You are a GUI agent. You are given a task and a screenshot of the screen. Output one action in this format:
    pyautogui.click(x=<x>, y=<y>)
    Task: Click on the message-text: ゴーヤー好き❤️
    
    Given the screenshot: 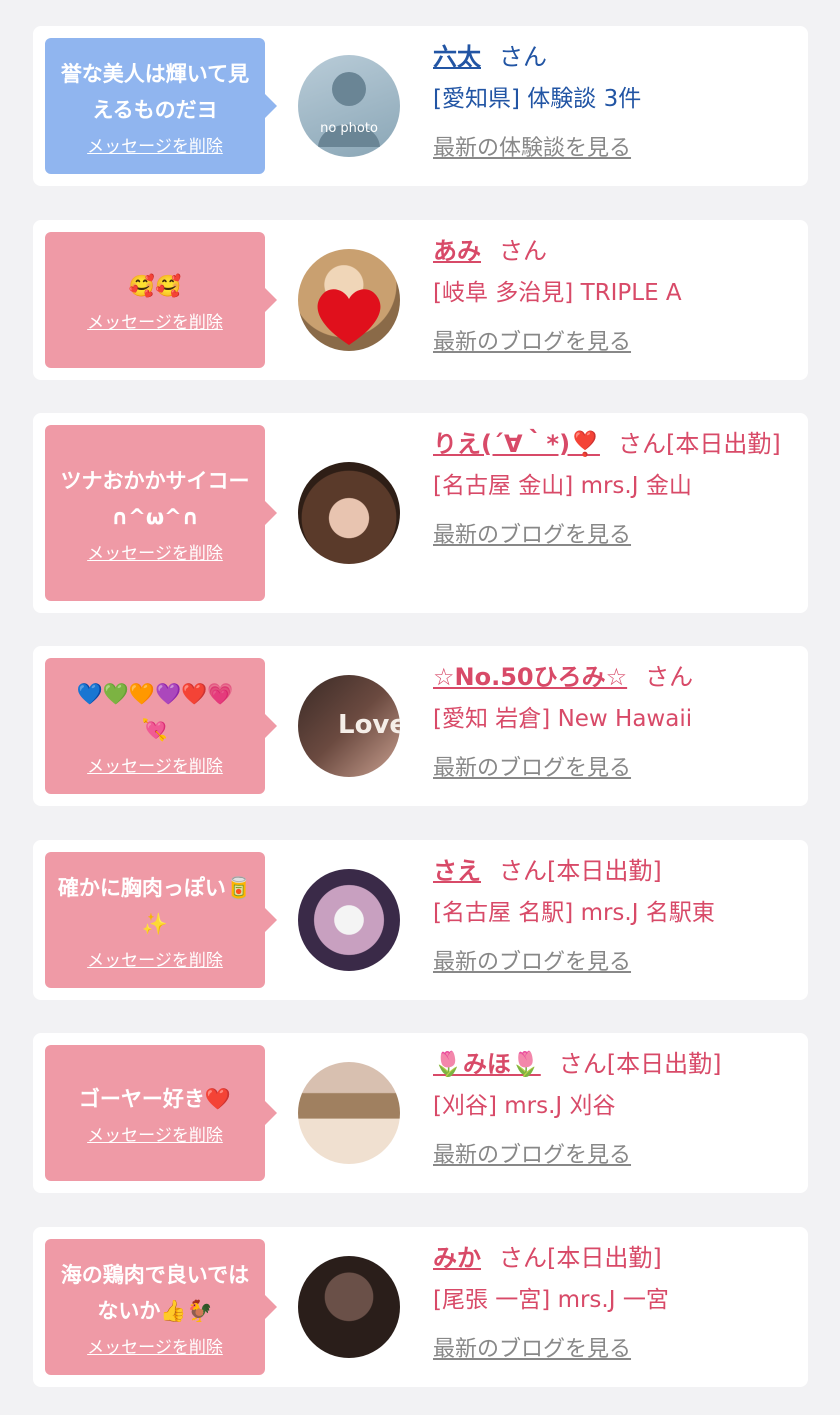 What is the action you would take?
    pyautogui.click(x=155, y=1098)
    